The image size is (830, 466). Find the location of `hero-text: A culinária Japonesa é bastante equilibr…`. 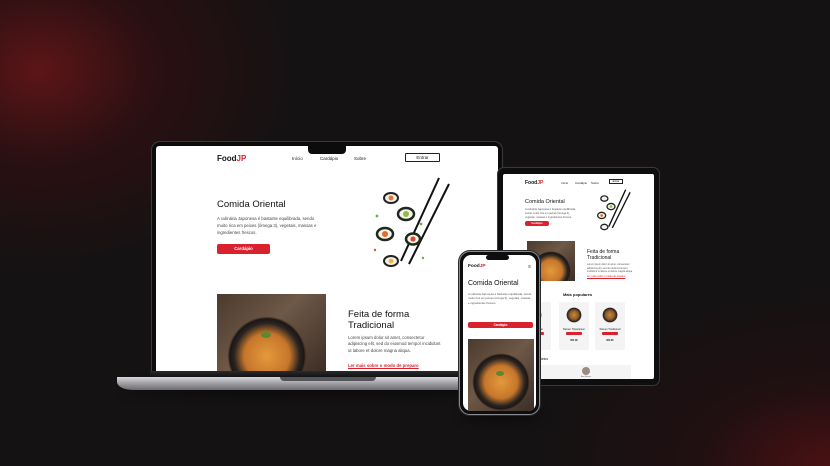

hero-text: A culinária Japonesa é bastante equilibr… is located at coordinates (267, 225).